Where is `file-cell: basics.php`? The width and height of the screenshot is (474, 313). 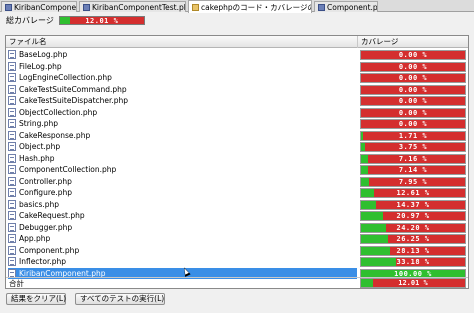
file-cell: basics.php is located at coordinates (182, 205).